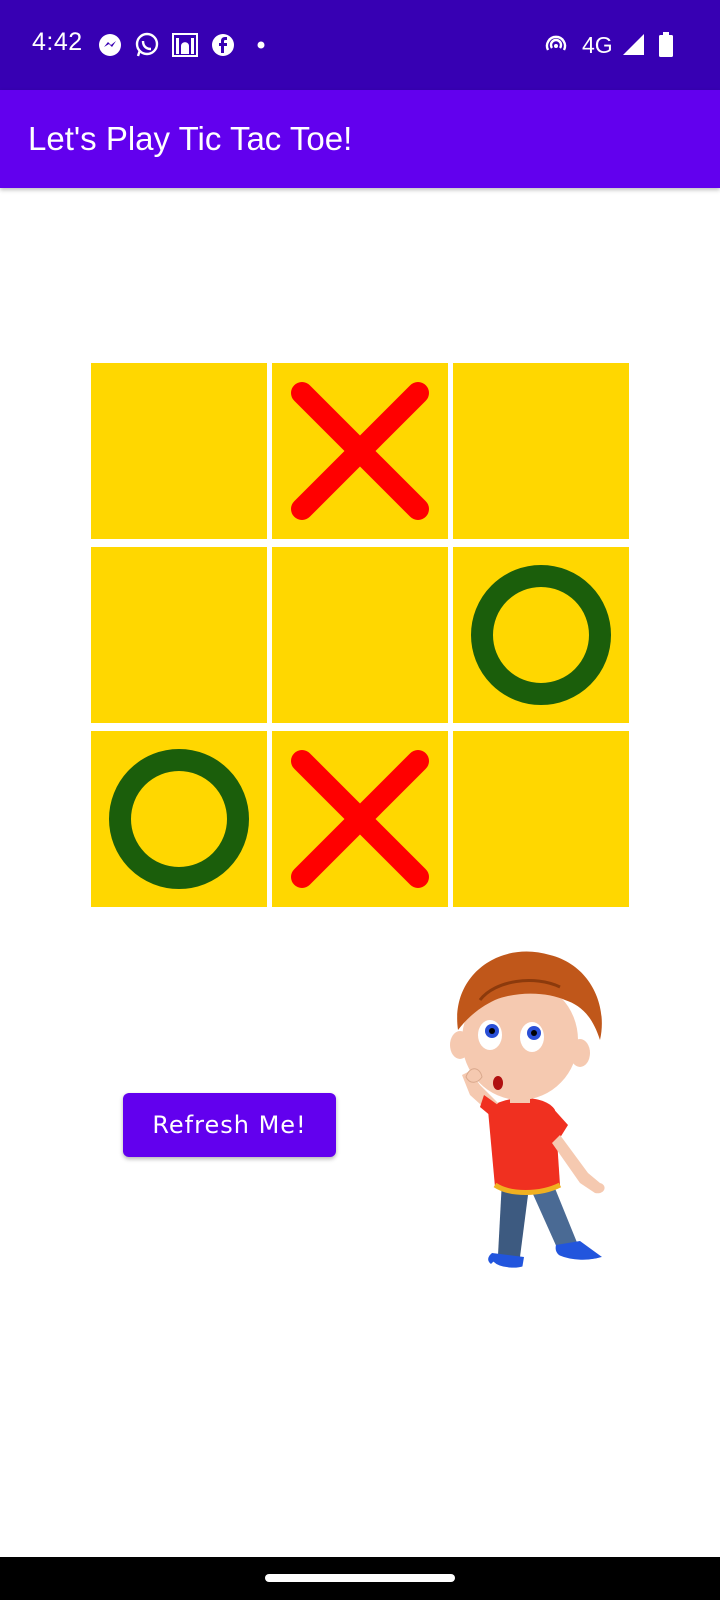 The height and width of the screenshot is (1600, 720). What do you see at coordinates (360, 139) in the screenshot?
I see `app-bar: Let's Play Tic Tac Toe!` at bounding box center [360, 139].